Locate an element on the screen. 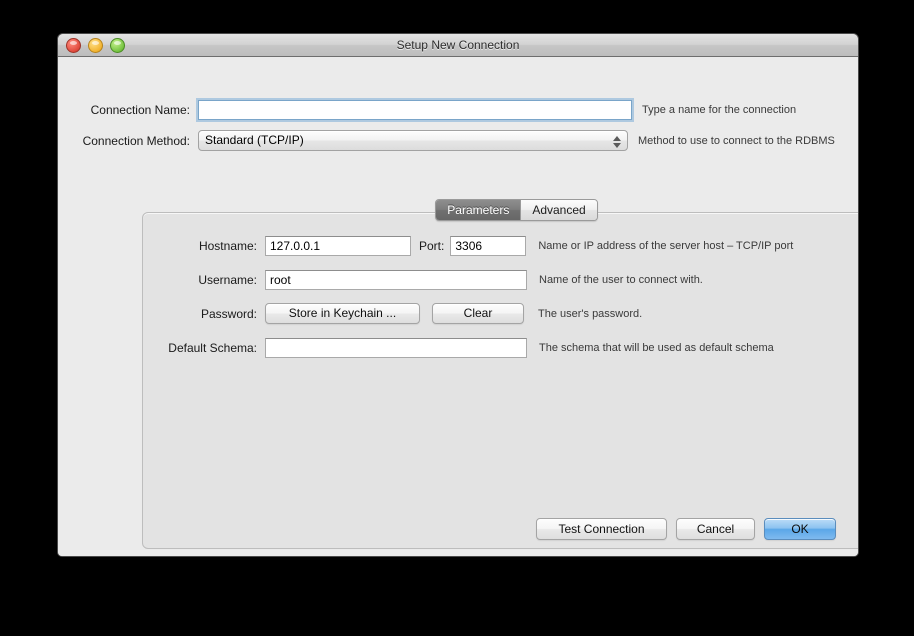 The image size is (914, 636). dialog-footer: Test Connection Cancel OK is located at coordinates (686, 529).